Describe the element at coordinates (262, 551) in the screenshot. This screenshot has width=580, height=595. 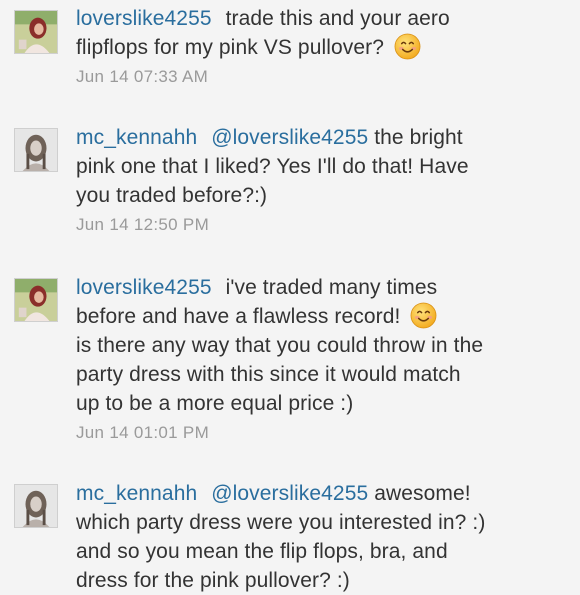
I see `comment-text-line: and so you mean the flip flops, bra, and` at that location.